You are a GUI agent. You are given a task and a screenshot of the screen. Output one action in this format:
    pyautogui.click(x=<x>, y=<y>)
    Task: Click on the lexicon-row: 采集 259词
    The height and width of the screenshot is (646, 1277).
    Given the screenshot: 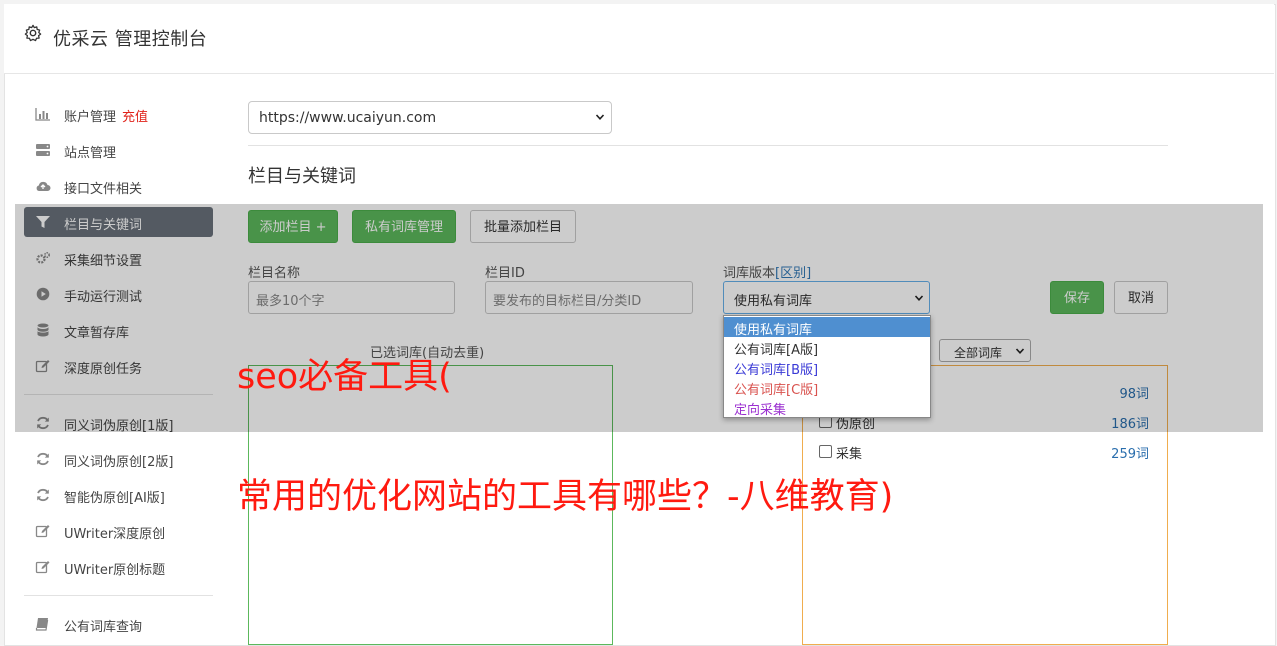 What is the action you would take?
    pyautogui.click(x=984, y=453)
    